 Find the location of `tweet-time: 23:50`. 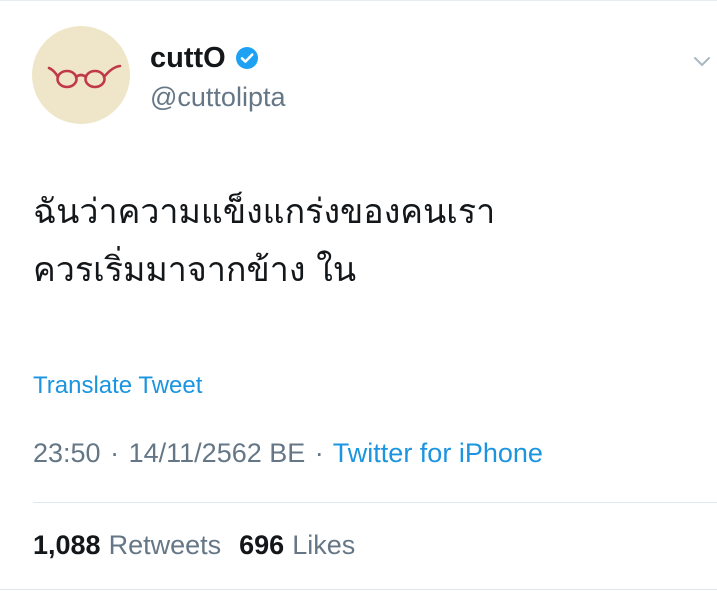

tweet-time: 23:50 is located at coordinates (67, 453).